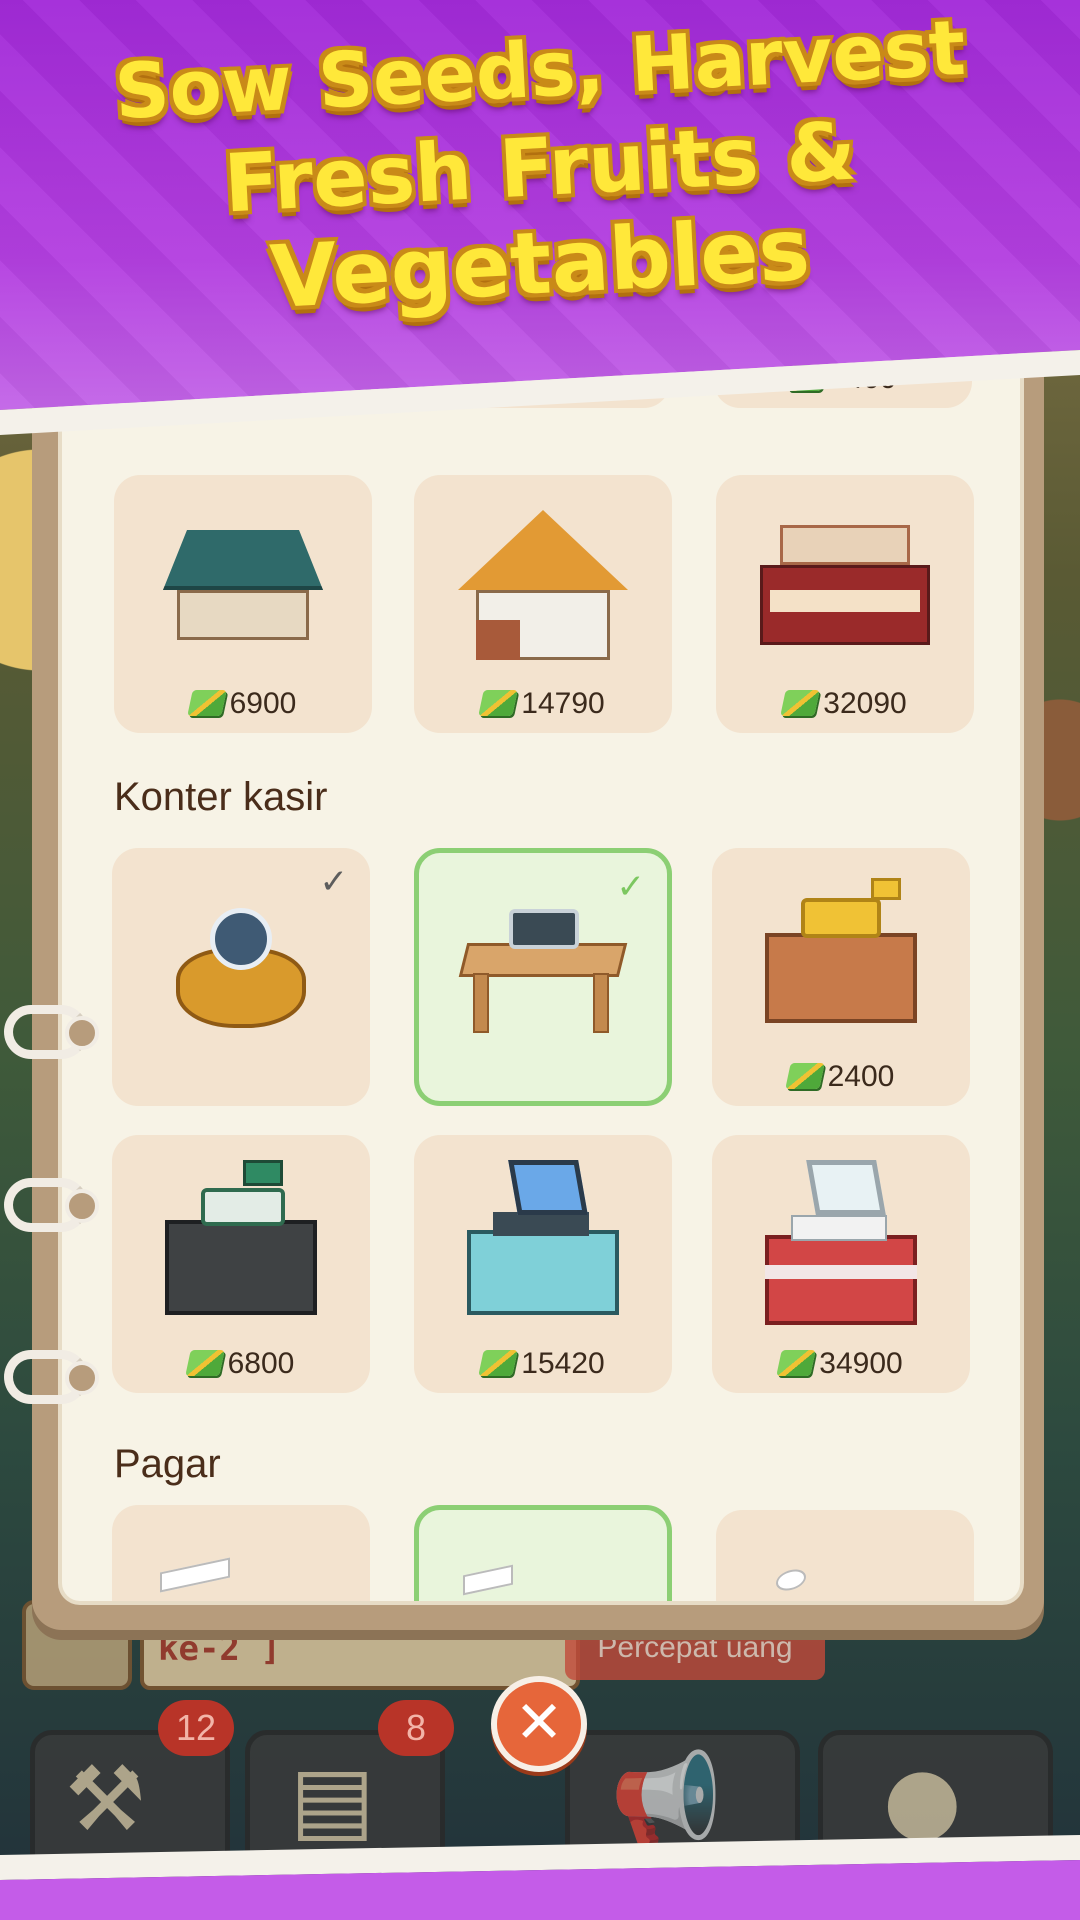 The image size is (1080, 1920). I want to click on catalog-card-wooden-table-scale: ✓, so click(543, 977).